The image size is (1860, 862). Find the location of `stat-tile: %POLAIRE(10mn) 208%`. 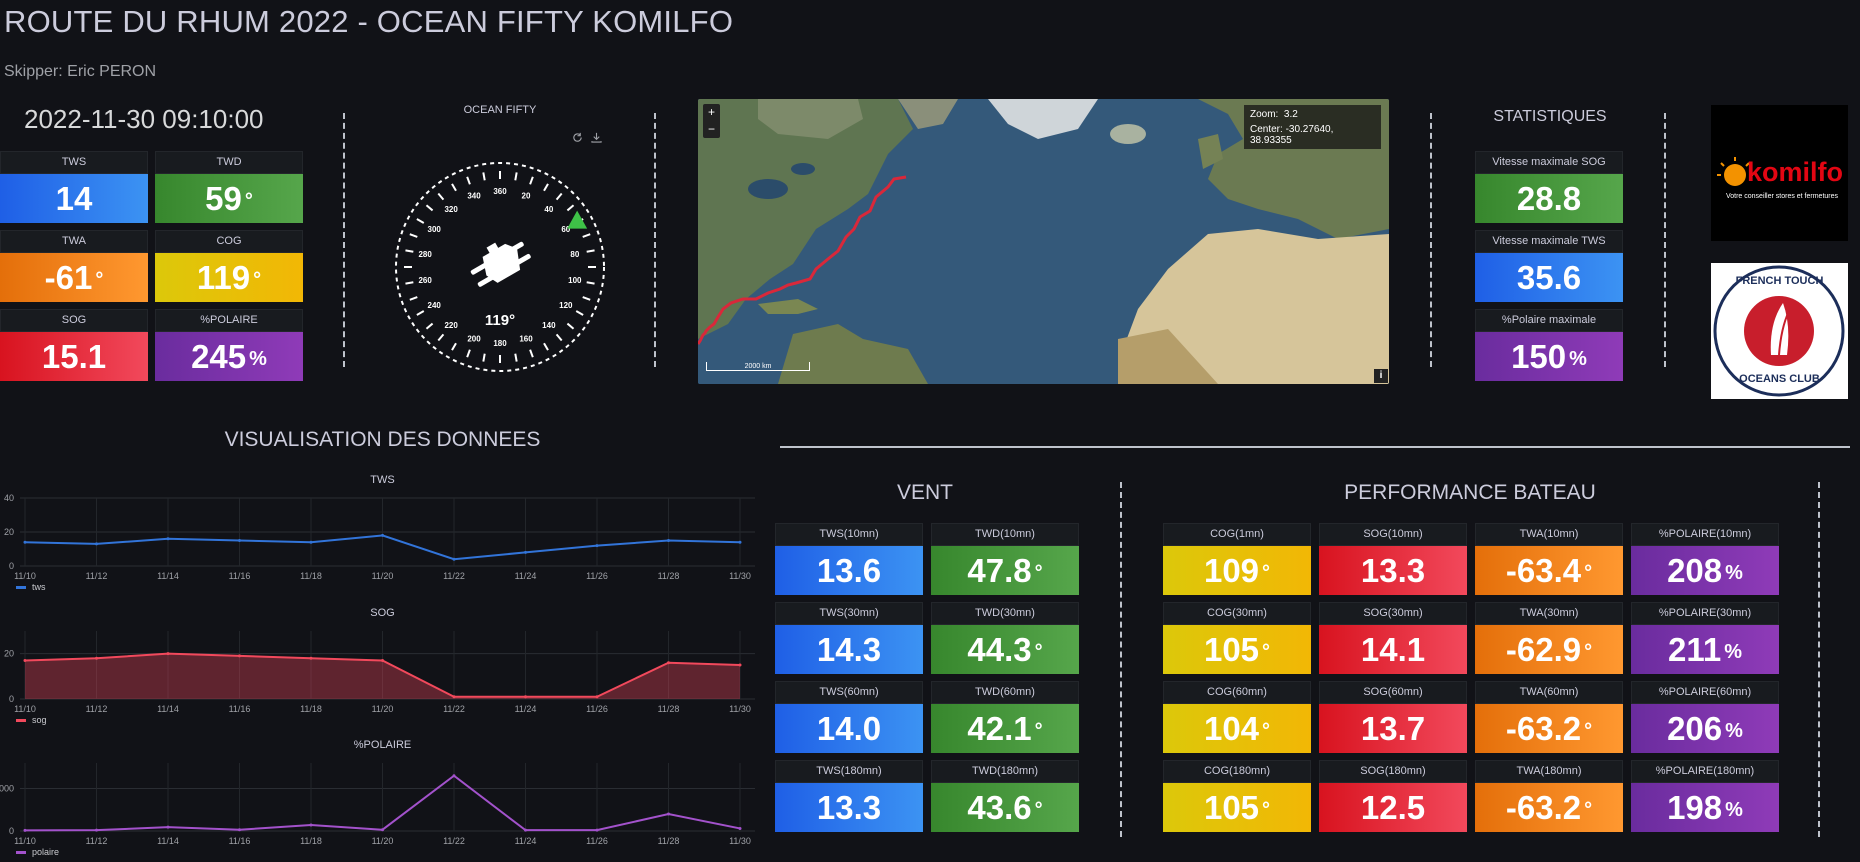

stat-tile: %POLAIRE(10mn) 208% is located at coordinates (1705, 559).